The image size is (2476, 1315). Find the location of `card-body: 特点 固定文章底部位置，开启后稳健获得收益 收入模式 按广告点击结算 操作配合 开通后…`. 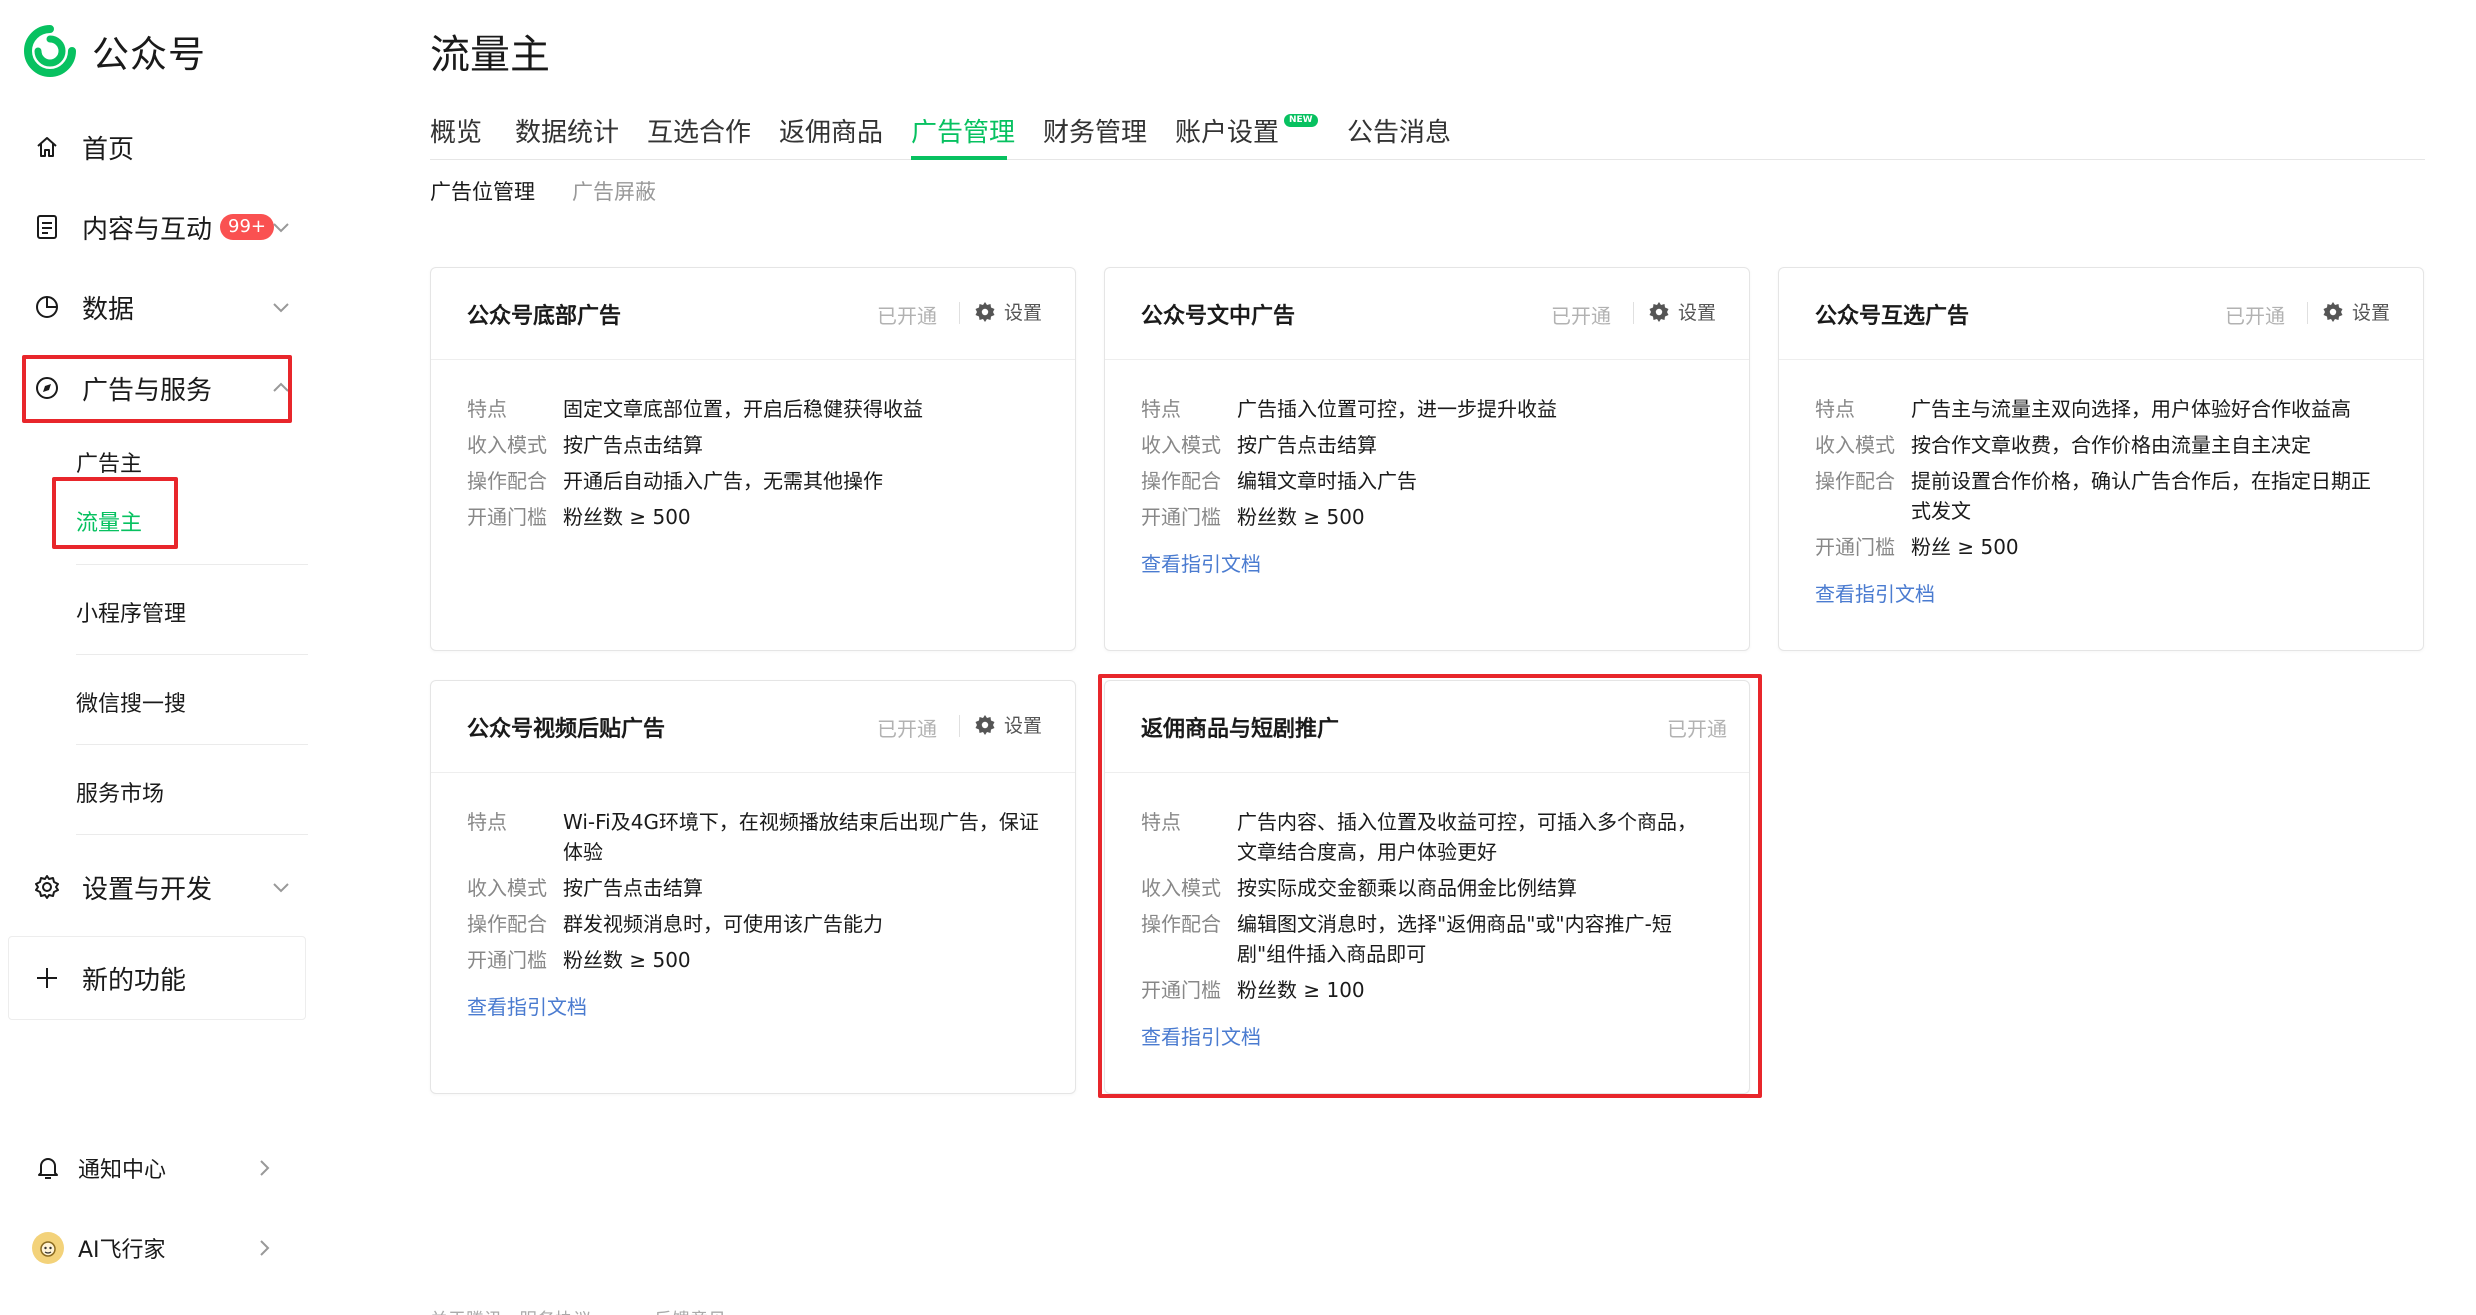

card-body: 特点 固定文章底部位置，开启后稳健获得收益 收入模式 按广告点击结算 操作配合 开通后… is located at coordinates (753, 446).